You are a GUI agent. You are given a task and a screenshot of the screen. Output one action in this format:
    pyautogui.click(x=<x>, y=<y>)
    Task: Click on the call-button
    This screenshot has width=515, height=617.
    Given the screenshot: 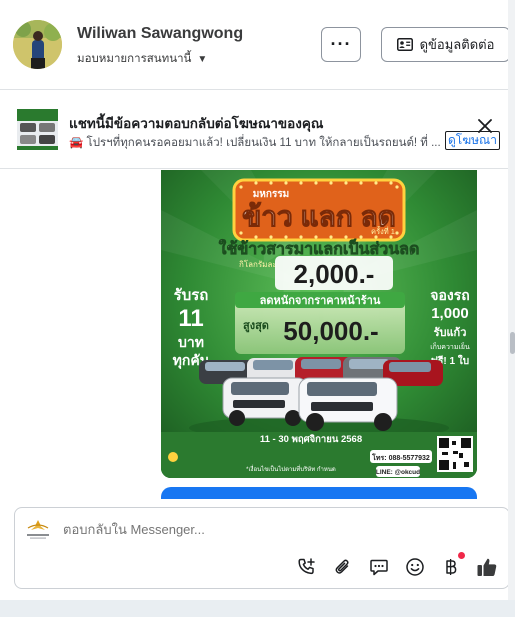 What is the action you would take?
    pyautogui.click(x=307, y=567)
    